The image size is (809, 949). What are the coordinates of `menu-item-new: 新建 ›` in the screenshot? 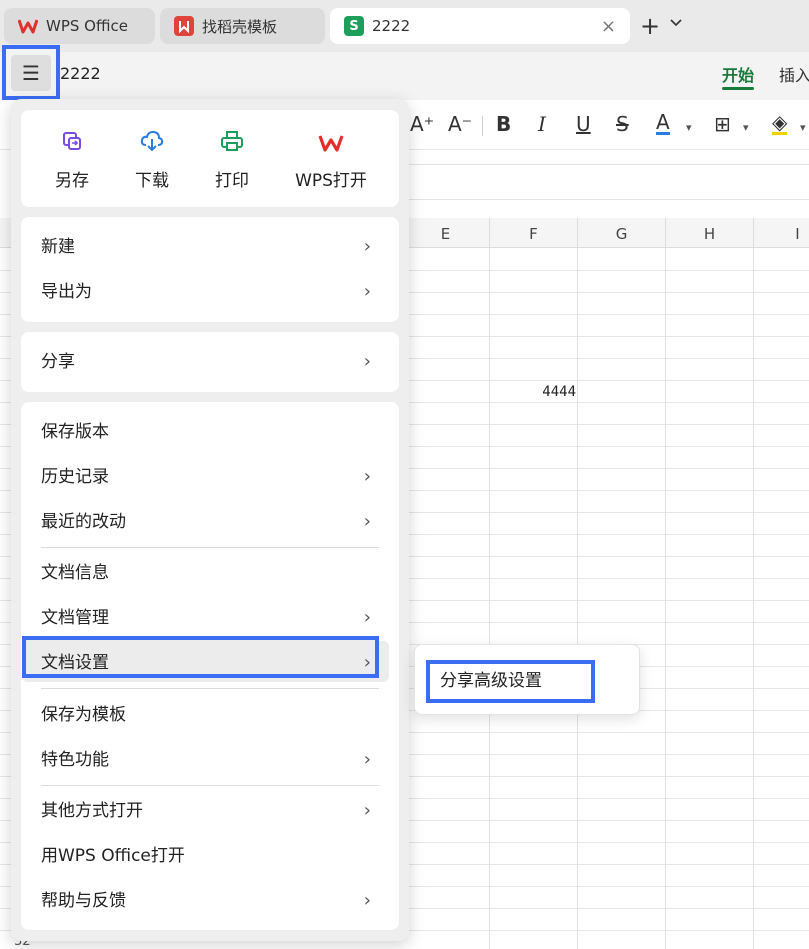 It's located at (211, 247).